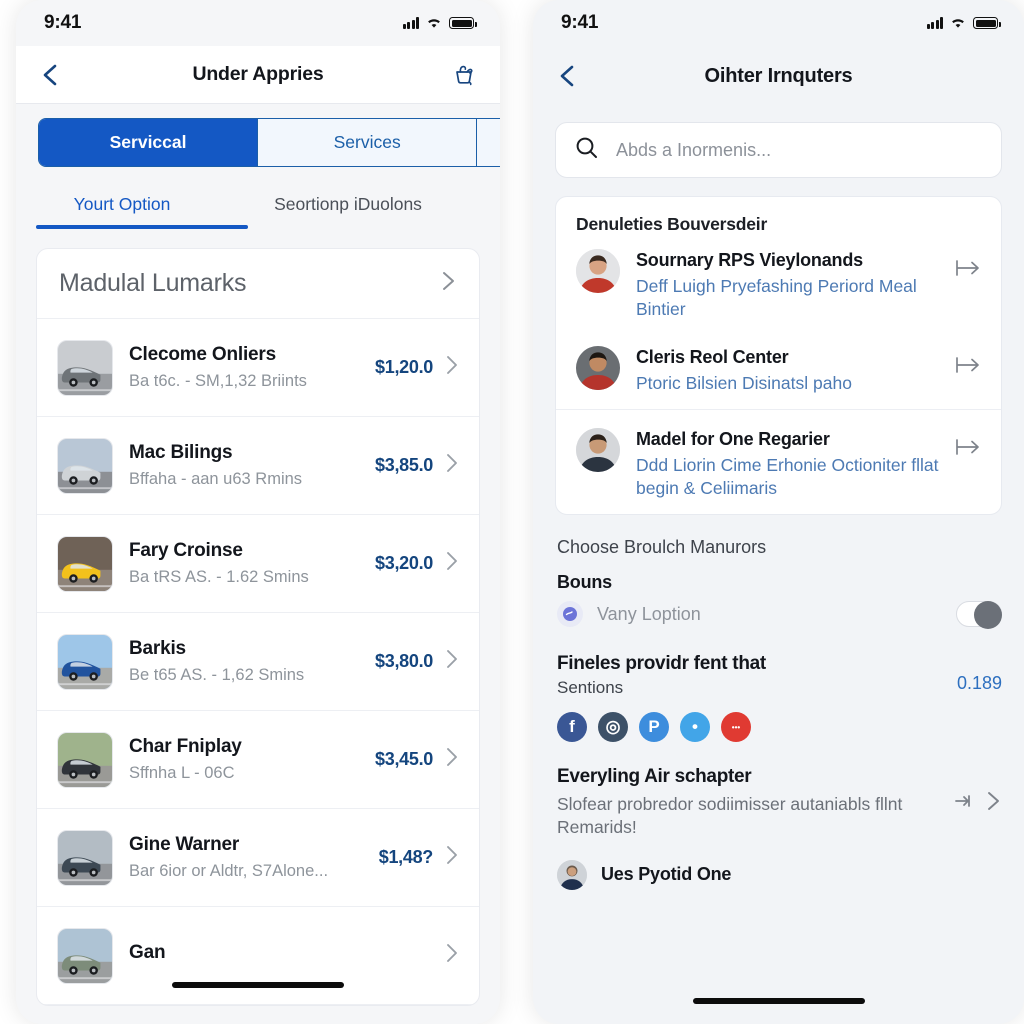 The height and width of the screenshot is (1024, 1024). Describe the element at coordinates (149, 142) in the screenshot. I see `segment-serviccal: Serviccal` at that location.